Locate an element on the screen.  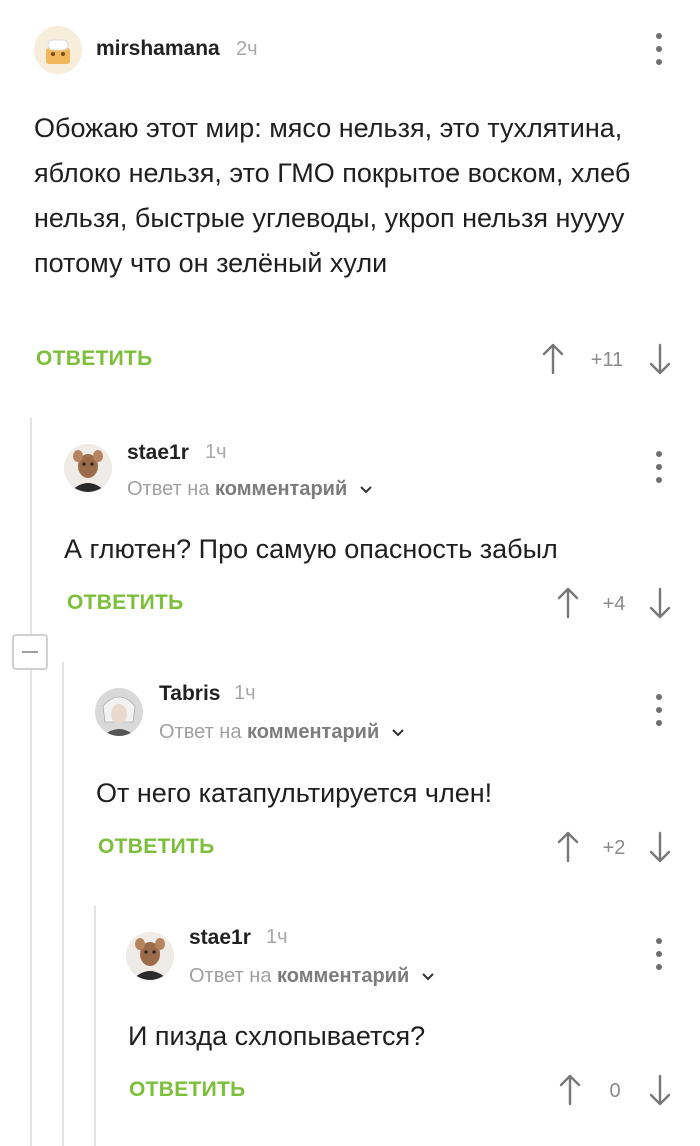
rating: 0 is located at coordinates (615, 1091).